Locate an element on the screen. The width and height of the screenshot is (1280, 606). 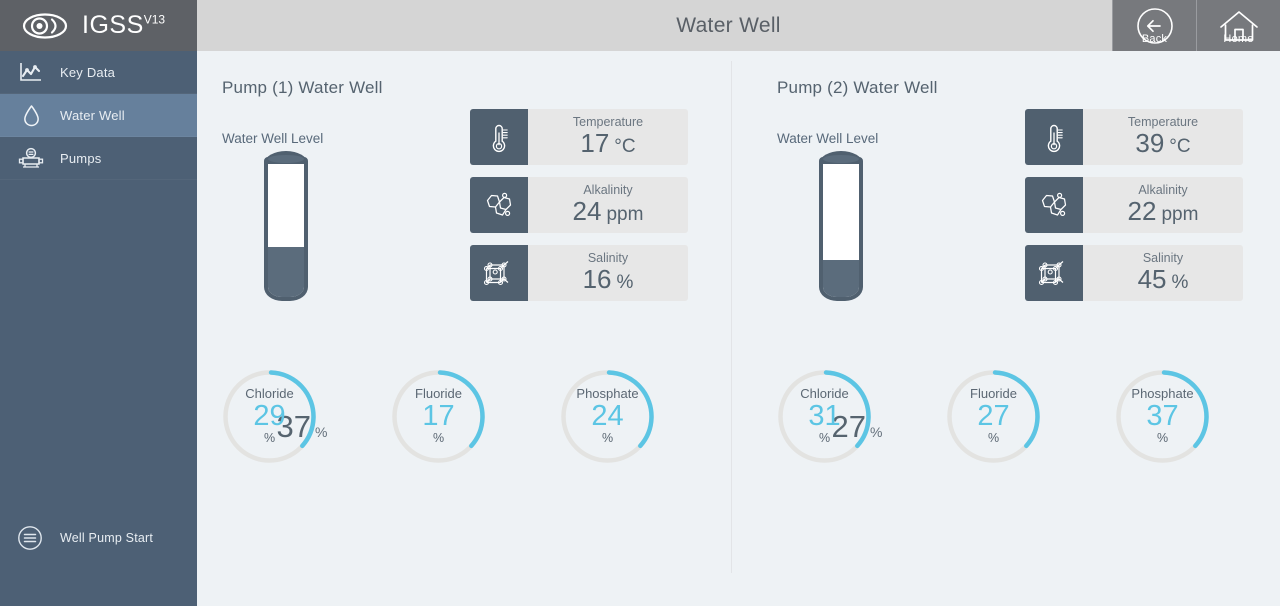
metric-value: 39 is located at coordinates (1150, 143).